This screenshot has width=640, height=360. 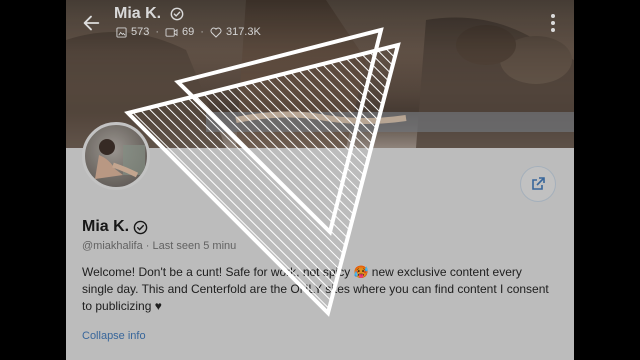 I want to click on profile-name: Mia K., so click(x=115, y=227).